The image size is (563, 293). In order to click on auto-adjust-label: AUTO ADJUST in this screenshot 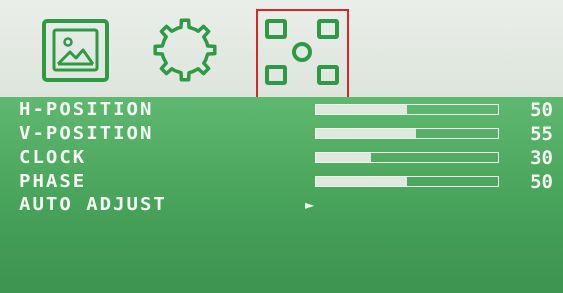, I will do `click(93, 204)`.